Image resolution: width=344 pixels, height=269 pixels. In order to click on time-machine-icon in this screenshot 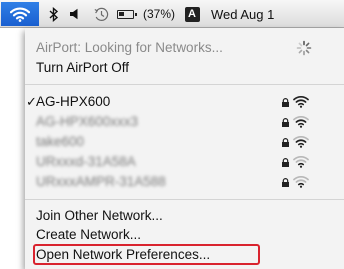, I will do `click(101, 14)`.